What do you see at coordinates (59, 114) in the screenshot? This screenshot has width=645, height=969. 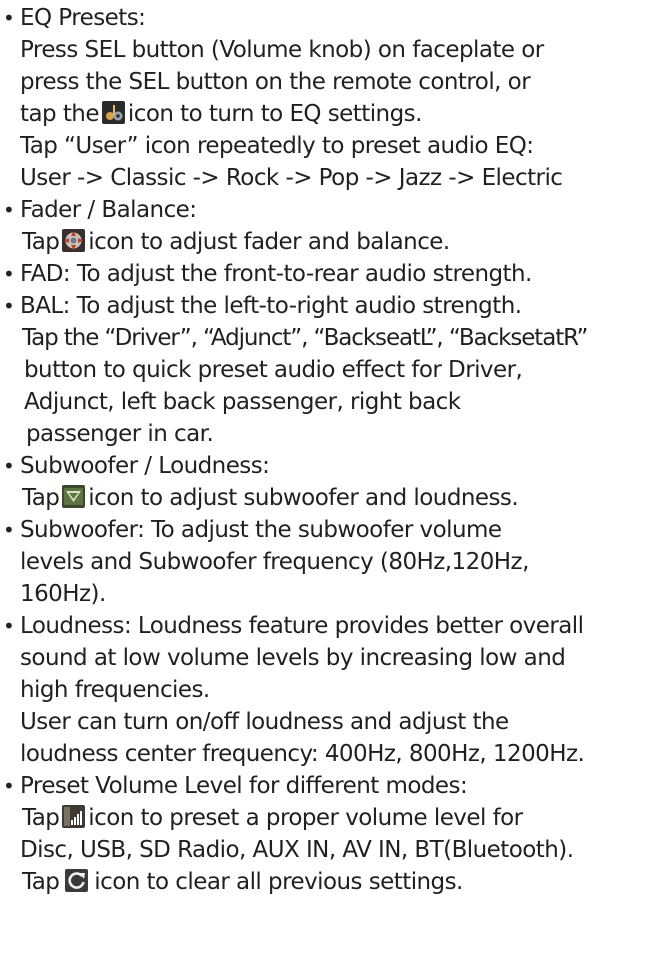 I see `eq-line-3-pre: tap the` at bounding box center [59, 114].